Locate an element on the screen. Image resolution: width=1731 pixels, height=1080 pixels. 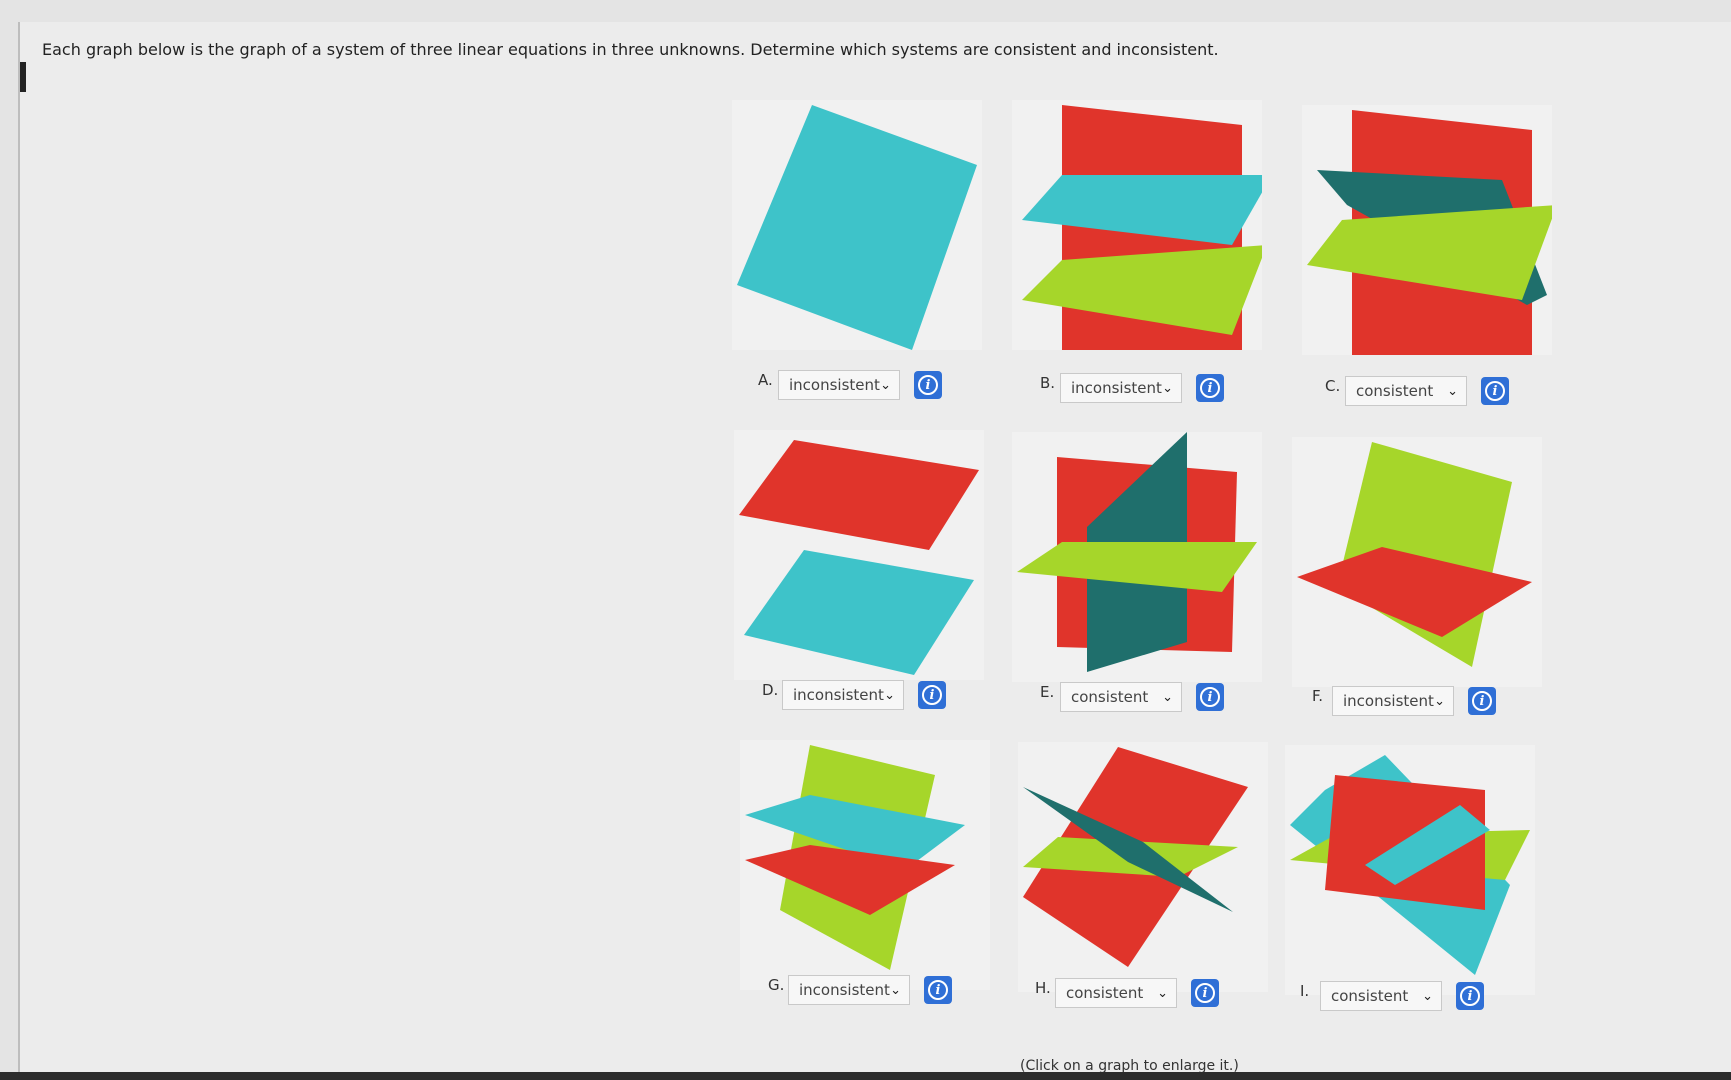
label-e: E. is located at coordinates (1047, 692).